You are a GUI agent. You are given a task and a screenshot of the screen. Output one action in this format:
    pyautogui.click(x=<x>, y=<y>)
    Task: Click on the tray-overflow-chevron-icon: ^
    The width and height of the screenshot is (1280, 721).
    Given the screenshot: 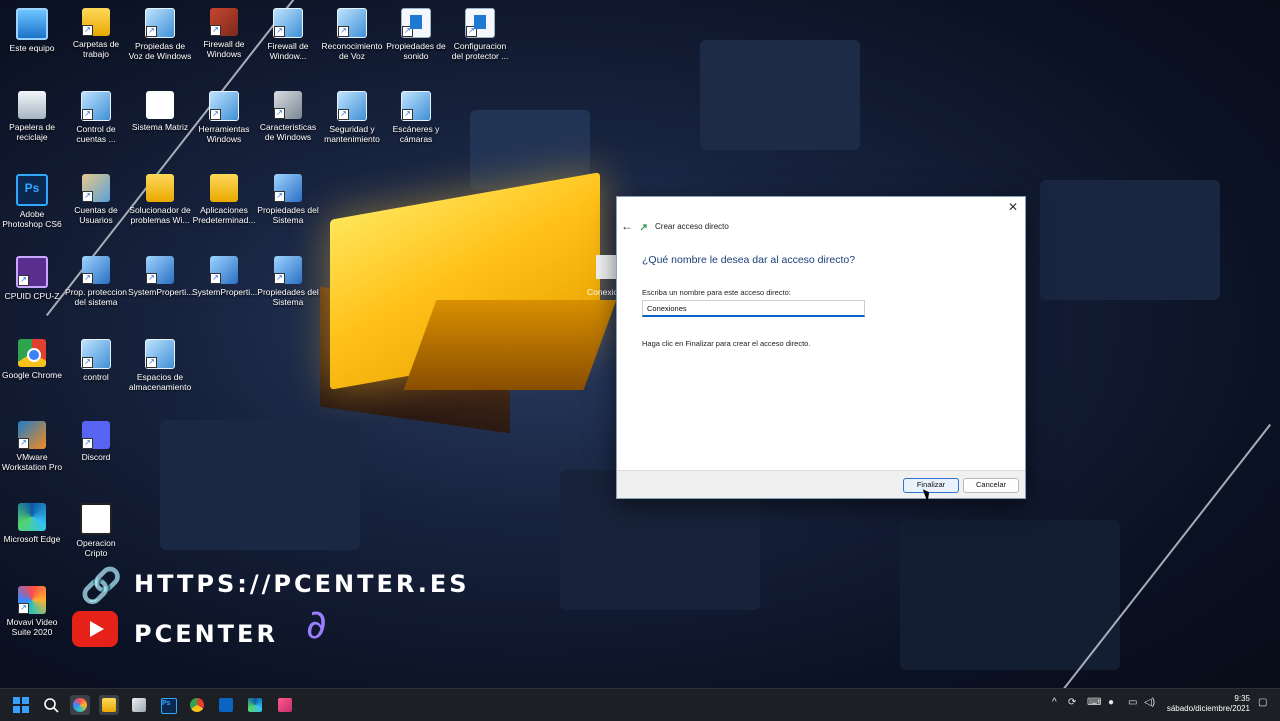 What is the action you would take?
    pyautogui.click(x=1054, y=702)
    